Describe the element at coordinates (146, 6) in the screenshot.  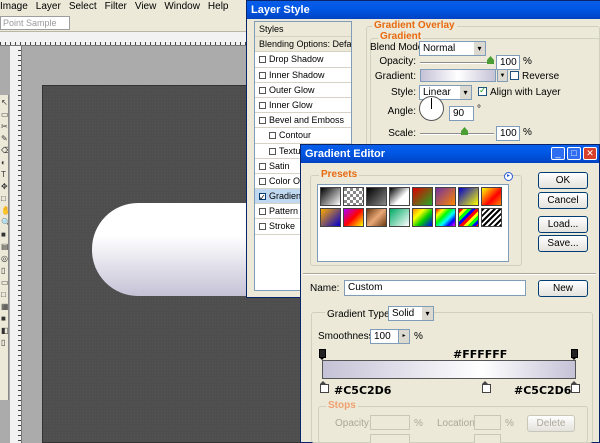
I see `menu-view: View` at that location.